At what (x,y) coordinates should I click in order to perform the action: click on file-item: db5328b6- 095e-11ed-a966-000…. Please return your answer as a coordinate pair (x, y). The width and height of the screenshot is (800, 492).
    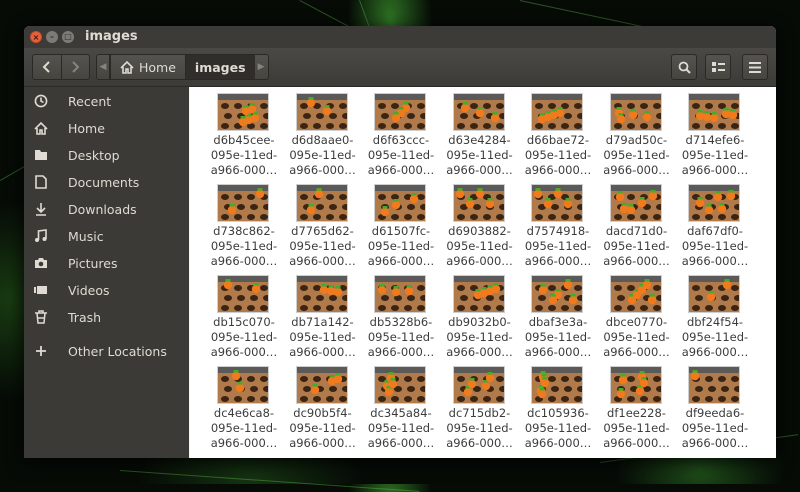
    Looking at the image, I should click on (401, 315).